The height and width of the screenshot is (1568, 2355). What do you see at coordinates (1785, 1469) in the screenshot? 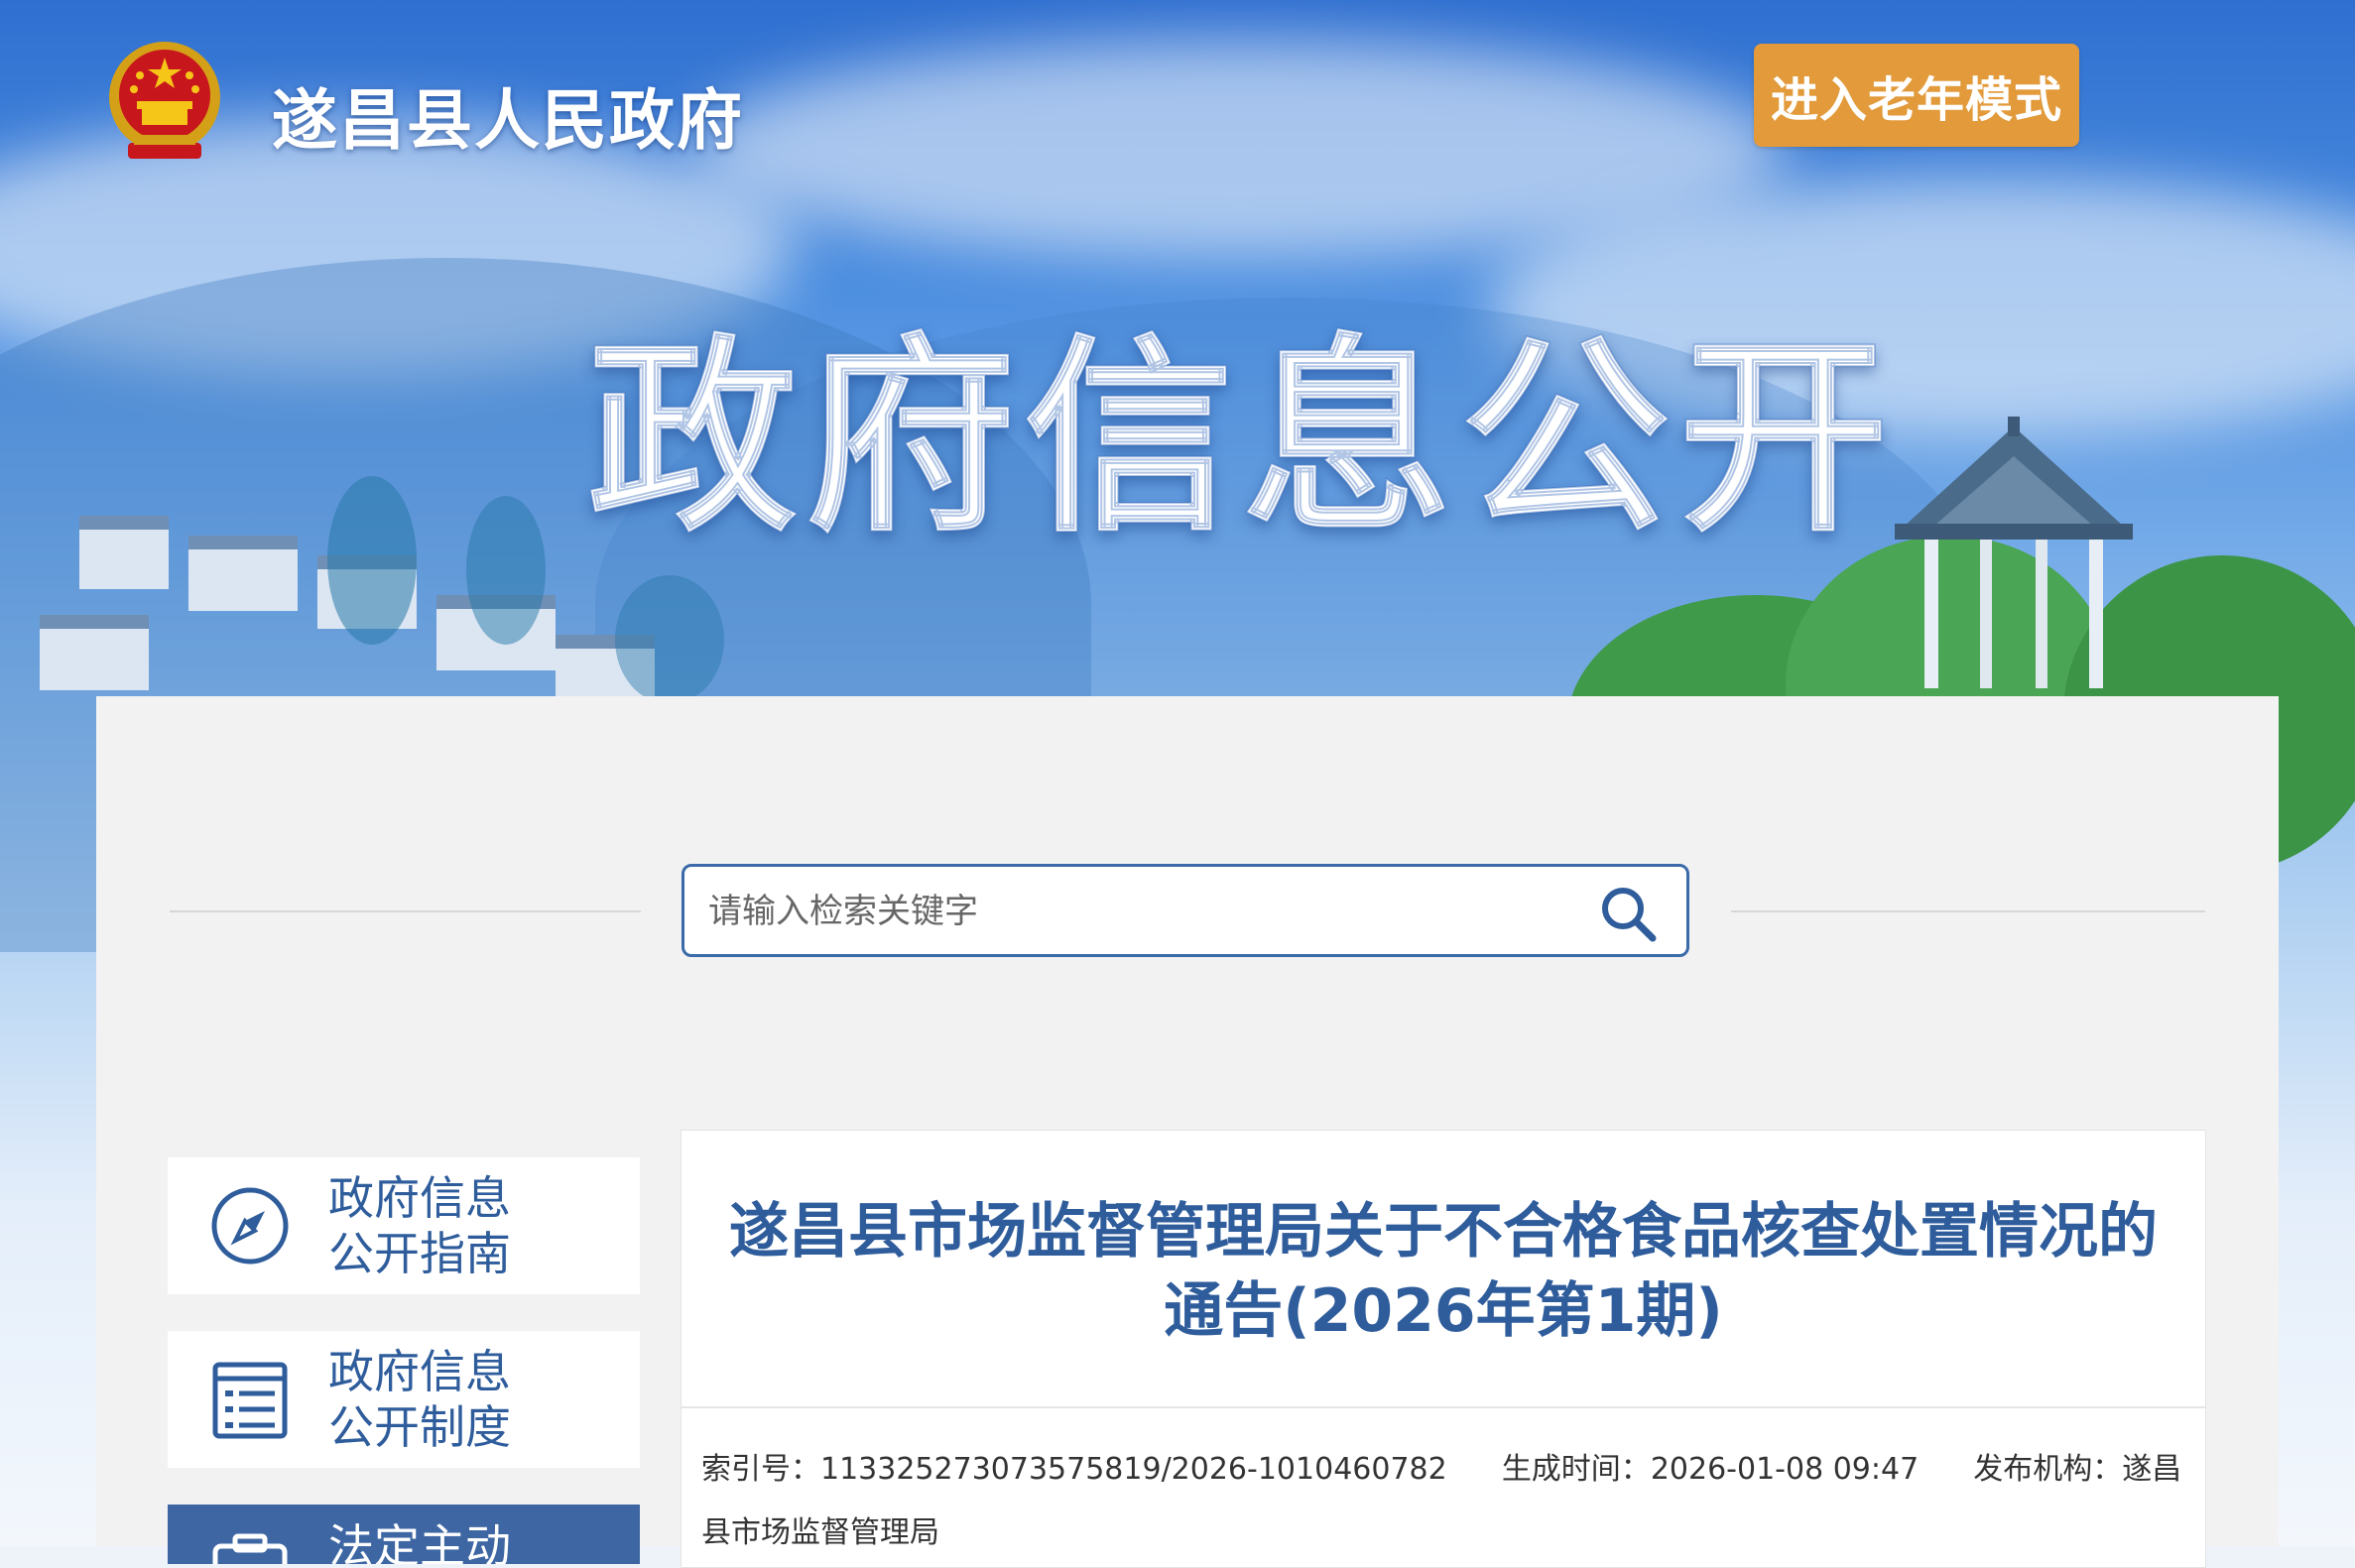
I see `created-value: 2026-01-08 09:47` at bounding box center [1785, 1469].